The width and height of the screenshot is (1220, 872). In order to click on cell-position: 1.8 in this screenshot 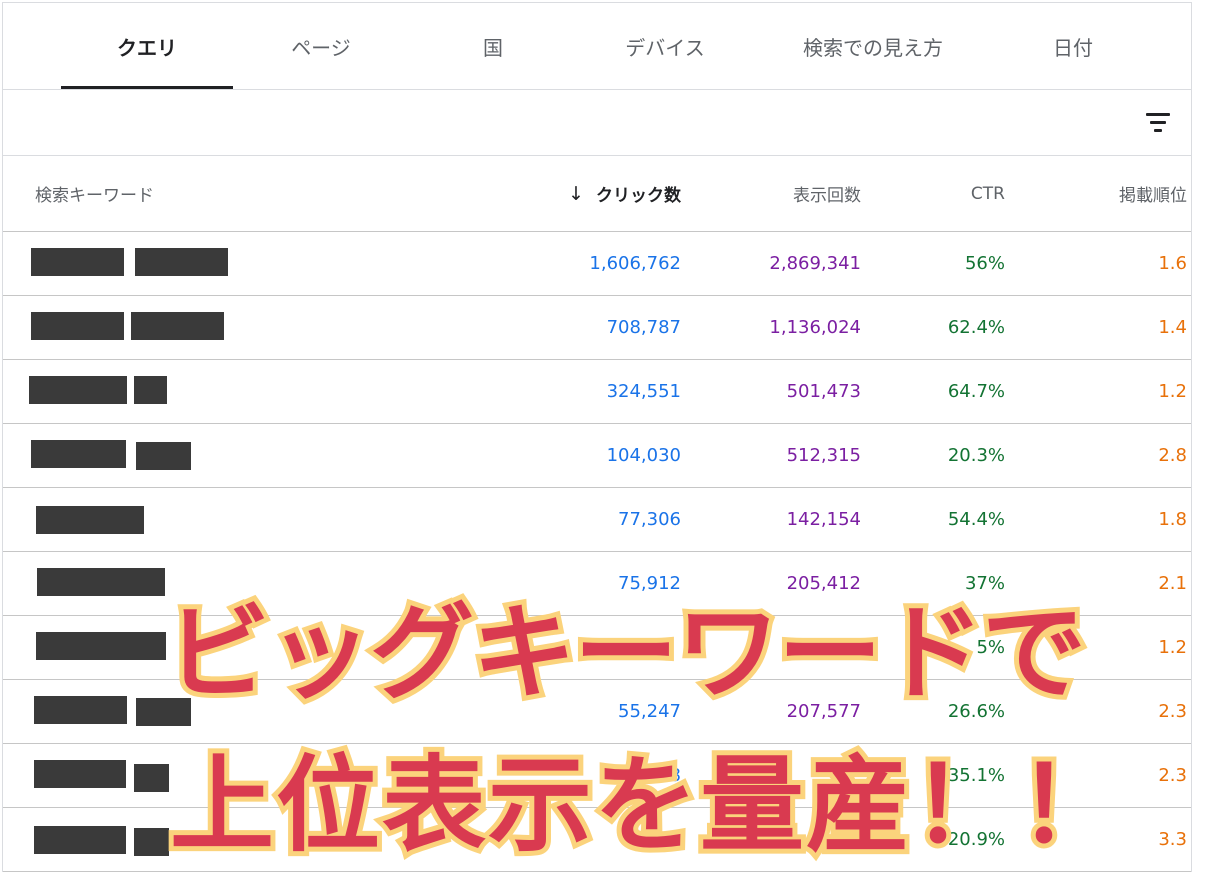, I will do `click(1172, 519)`.